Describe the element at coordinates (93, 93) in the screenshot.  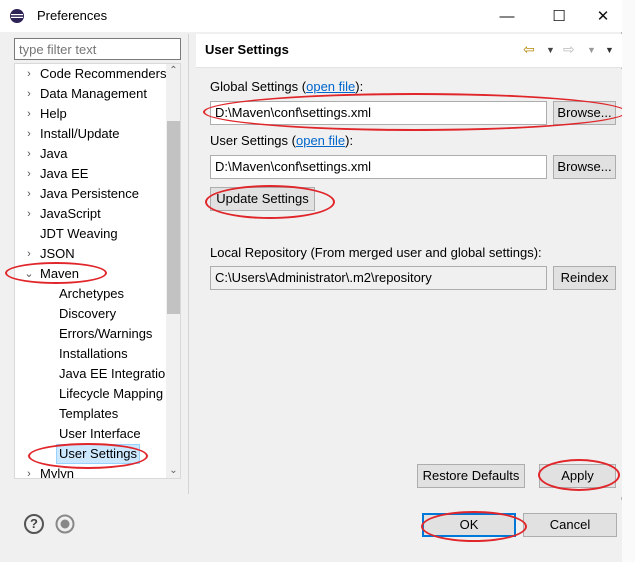
I see `tree-item-label: Data Management` at that location.